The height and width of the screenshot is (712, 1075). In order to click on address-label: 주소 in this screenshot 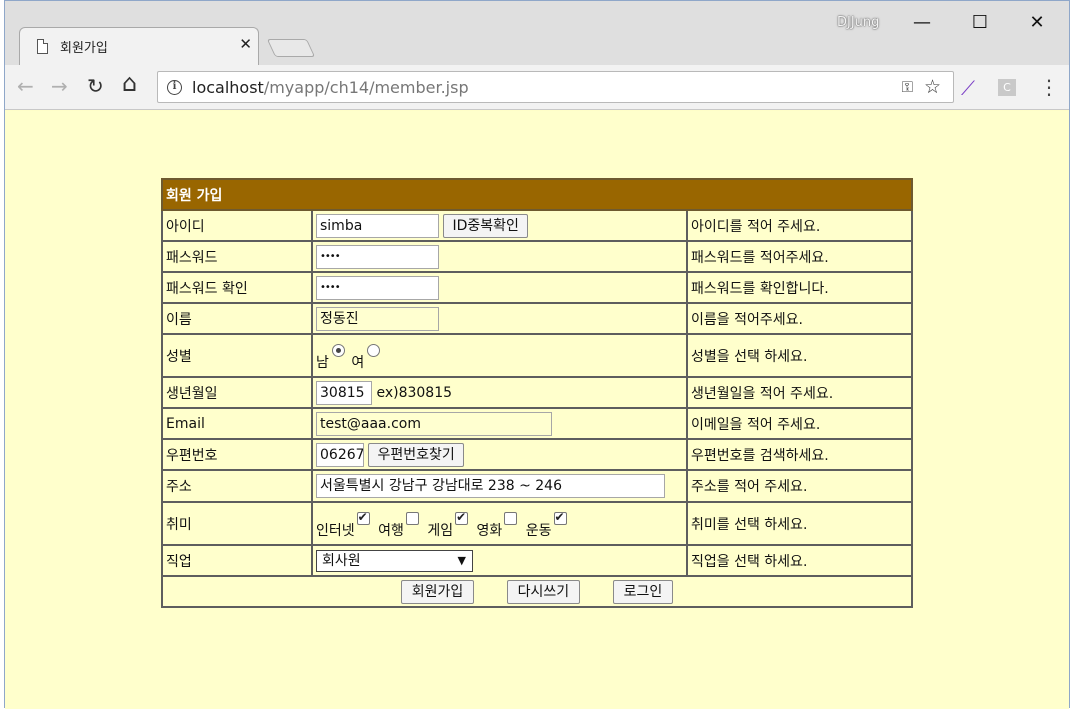, I will do `click(237, 486)`.